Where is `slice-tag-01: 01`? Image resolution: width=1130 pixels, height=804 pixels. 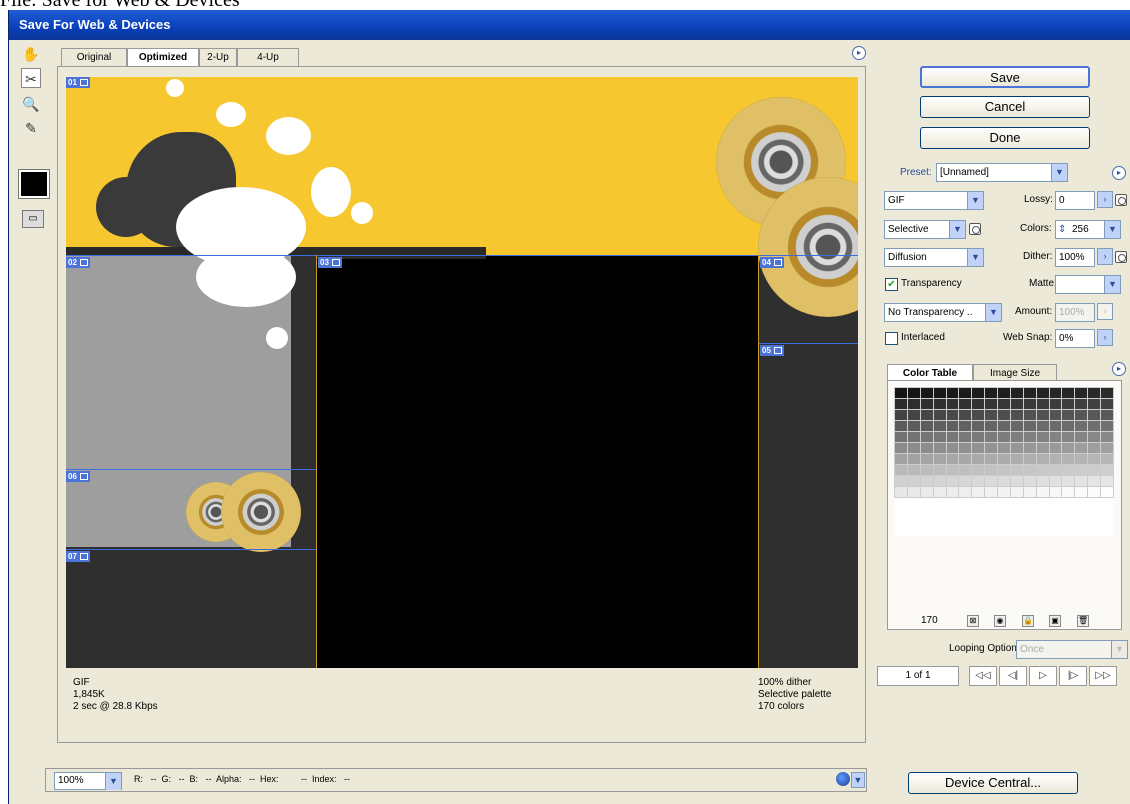 slice-tag-01: 01 is located at coordinates (78, 82).